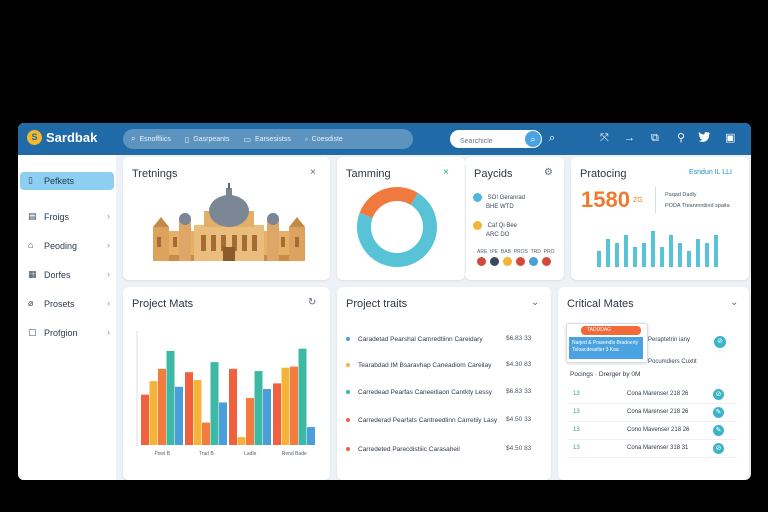 The height and width of the screenshot is (512, 768). I want to click on row-text: Cona Marenser 318 31, so click(658, 448).